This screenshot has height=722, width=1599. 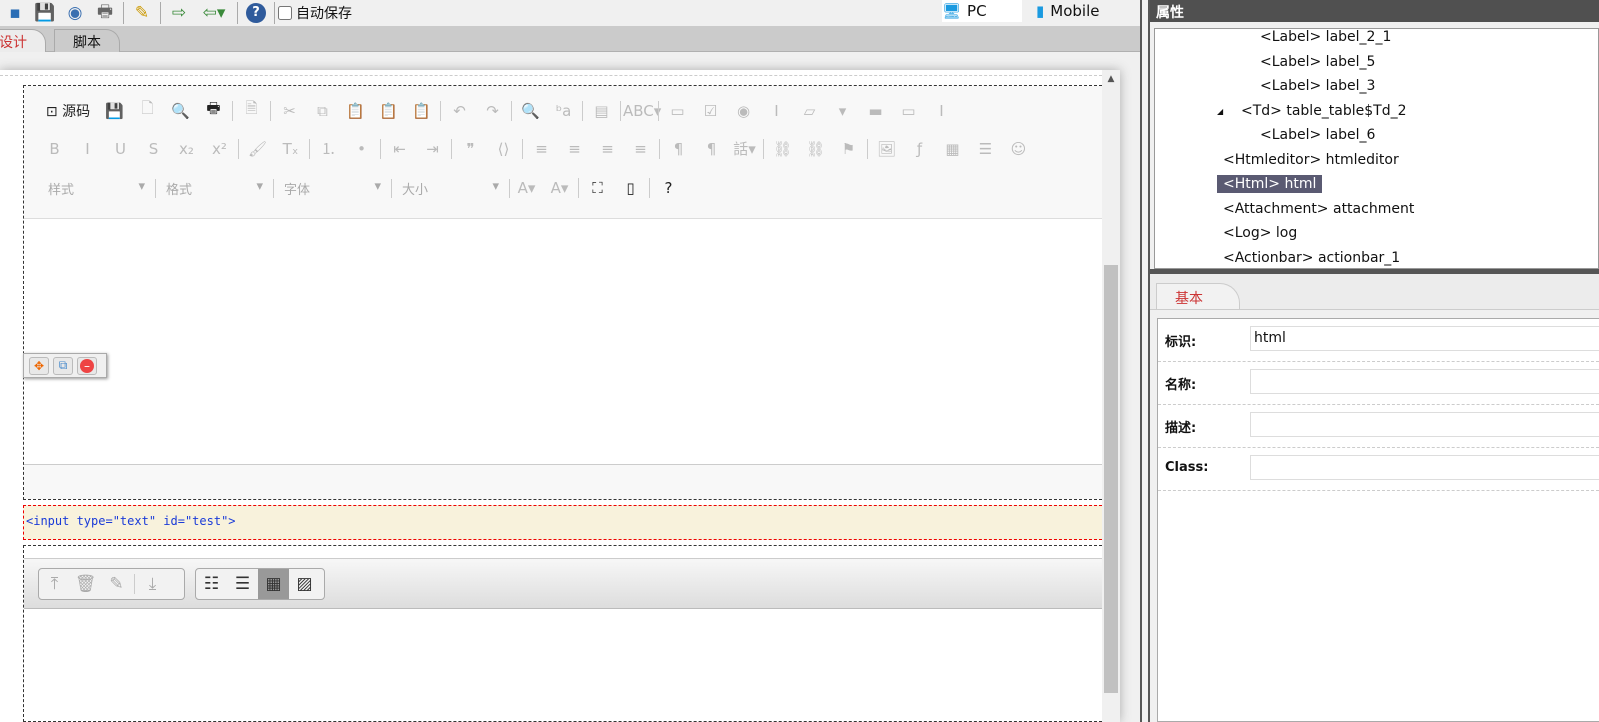 What do you see at coordinates (39, 365) in the screenshot?
I see `move-icon: ✥` at bounding box center [39, 365].